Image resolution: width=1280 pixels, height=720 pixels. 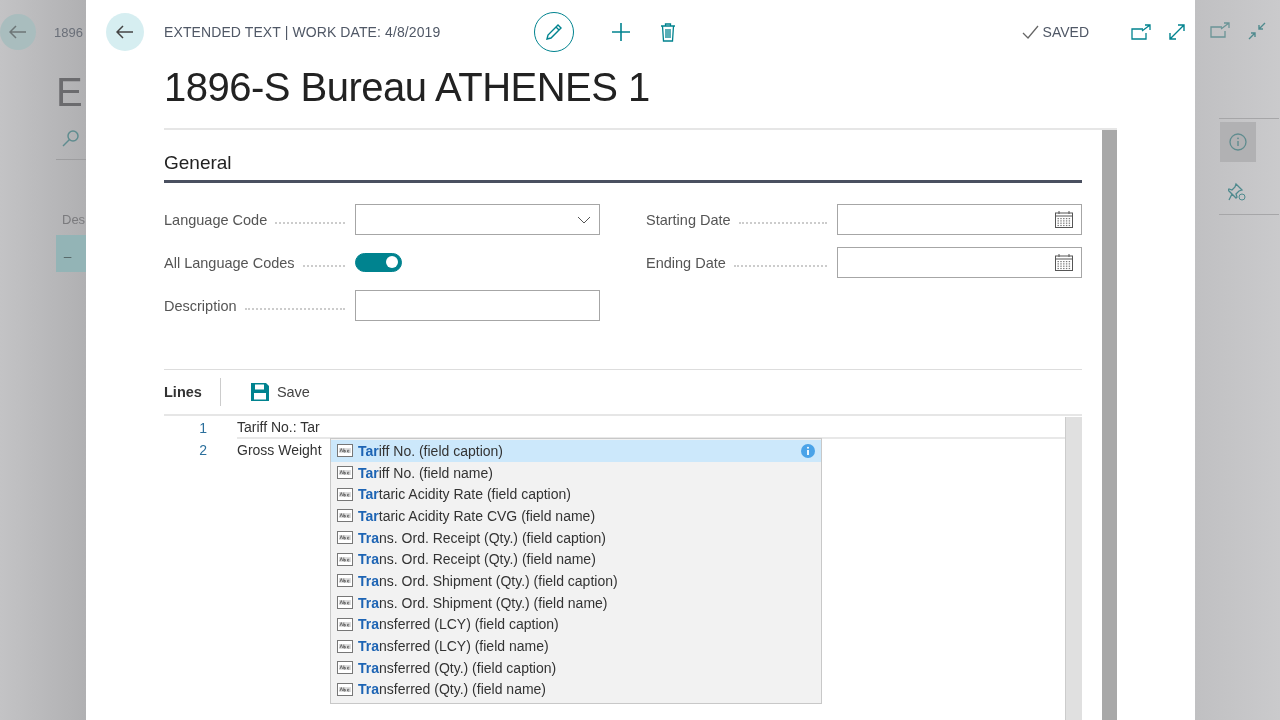 I want to click on suggestion-text: Tartaric Acidity Rate (field caption), so click(x=465, y=494).